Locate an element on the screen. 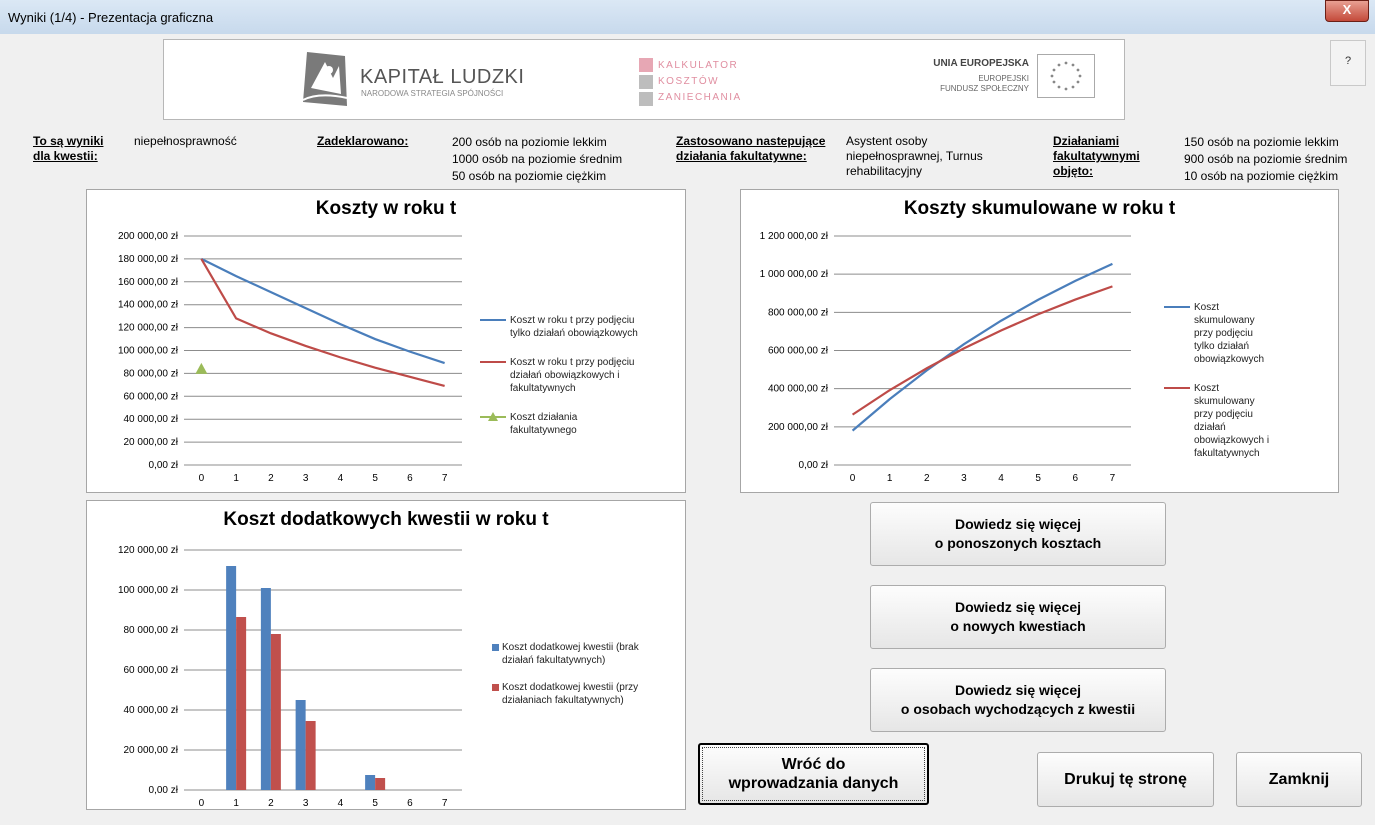 This screenshot has width=1375, height=825. kalkulator-line1: KALKULATOR is located at coordinates (698, 65).